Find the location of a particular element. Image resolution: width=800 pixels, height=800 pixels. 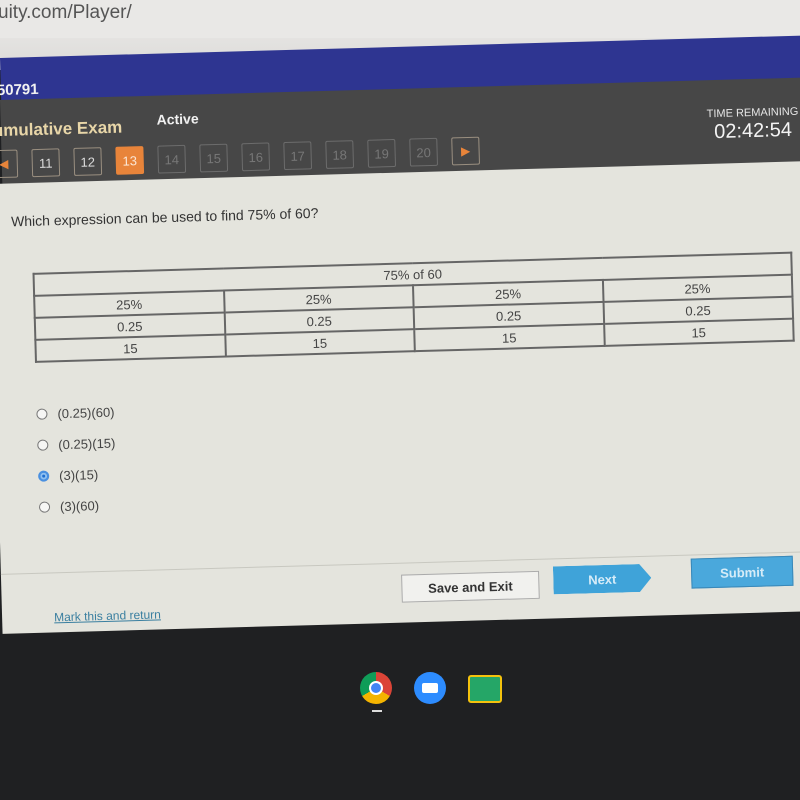

active-app-indicator is located at coordinates (377, 711).